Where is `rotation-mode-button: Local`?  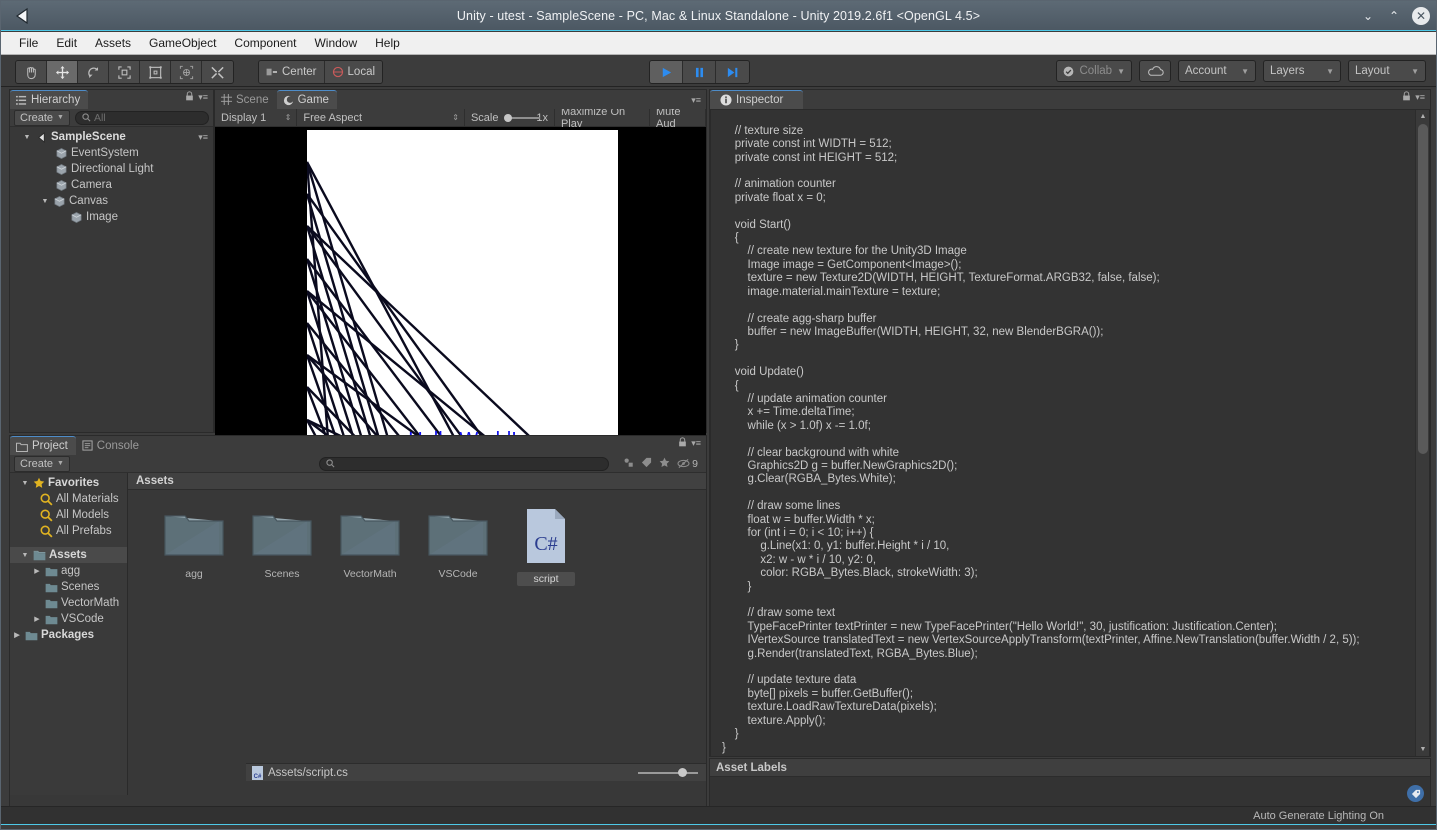 rotation-mode-button: Local is located at coordinates (353, 72).